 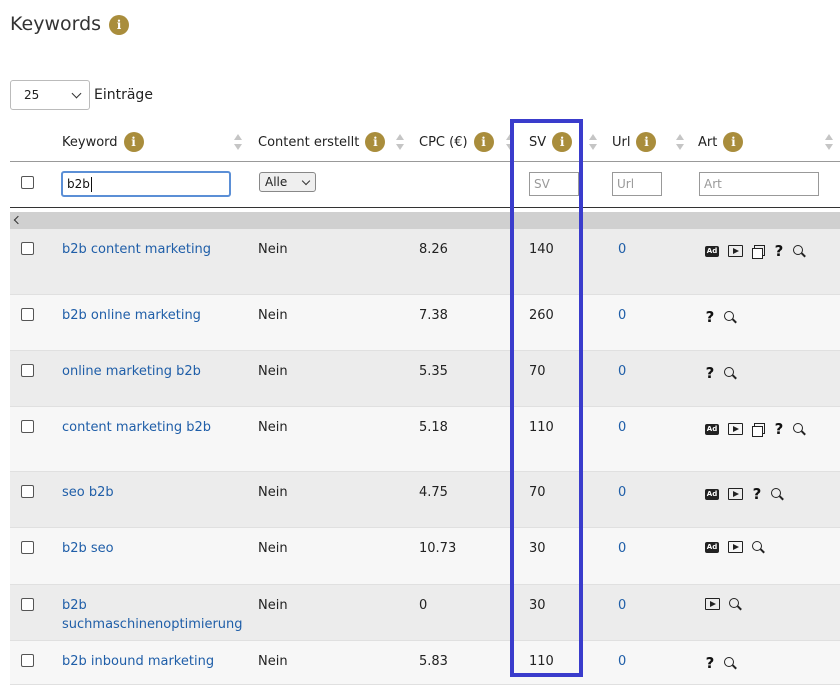 What do you see at coordinates (322, 142) in the screenshot?
I see `column-header-content: Content erstellt i` at bounding box center [322, 142].